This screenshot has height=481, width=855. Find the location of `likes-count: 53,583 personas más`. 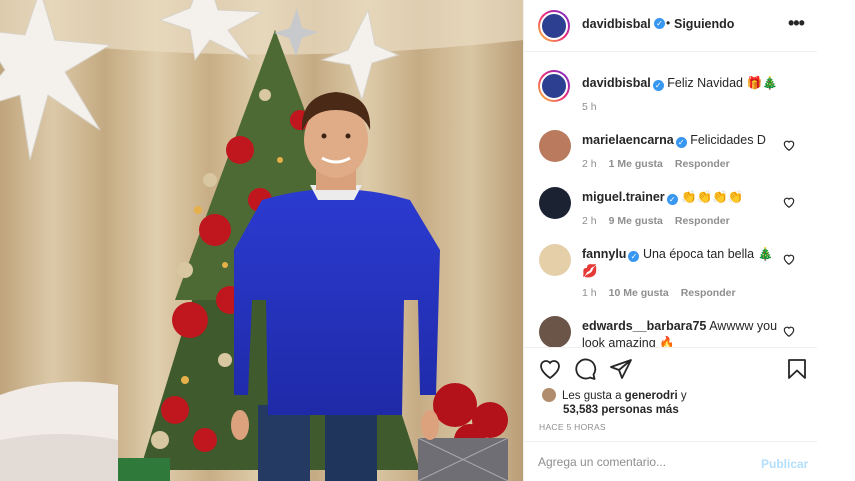

likes-count: 53,583 personas más is located at coordinates (621, 410).